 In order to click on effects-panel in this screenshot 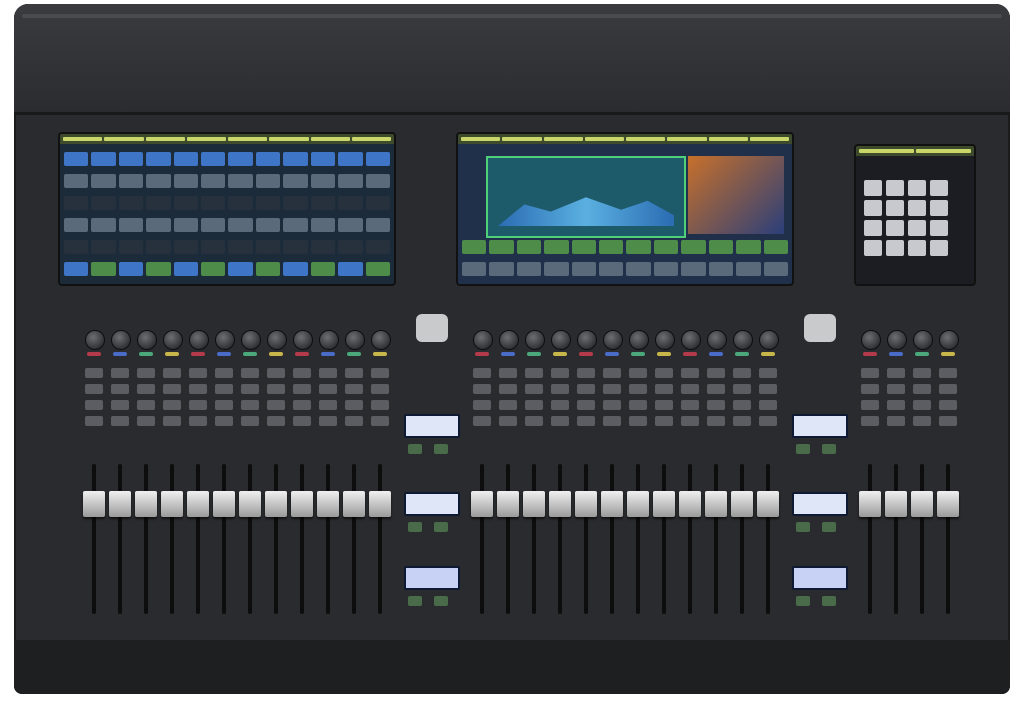, I will do `click(736, 195)`.